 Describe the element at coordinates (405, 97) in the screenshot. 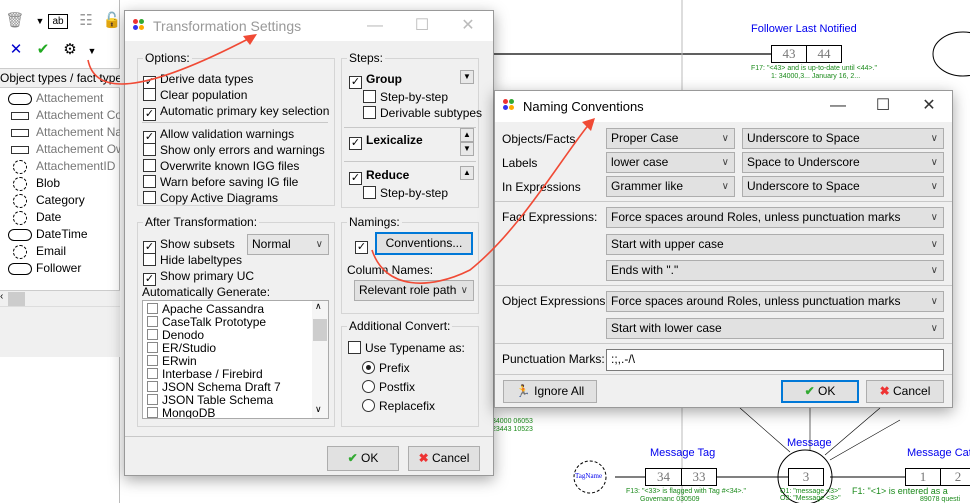

I see `group-step-by-step-checkbox: Step-by-step` at that location.